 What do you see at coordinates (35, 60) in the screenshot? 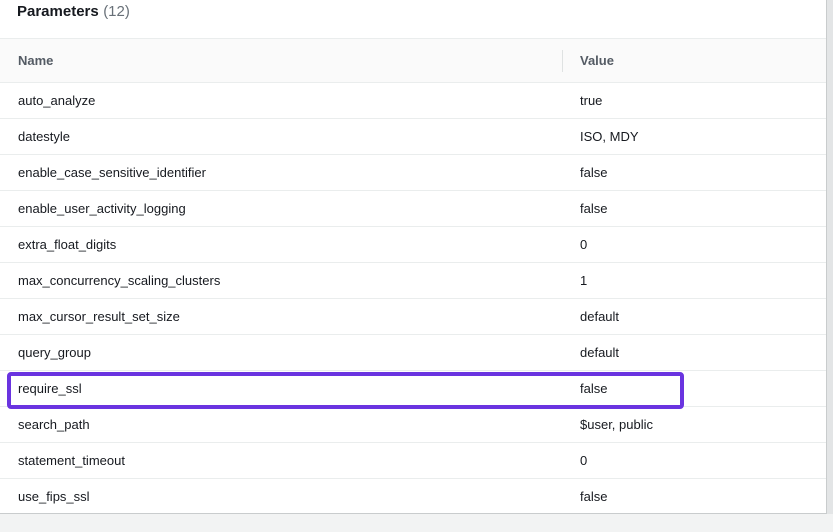
I see `column-header-name: Name` at bounding box center [35, 60].